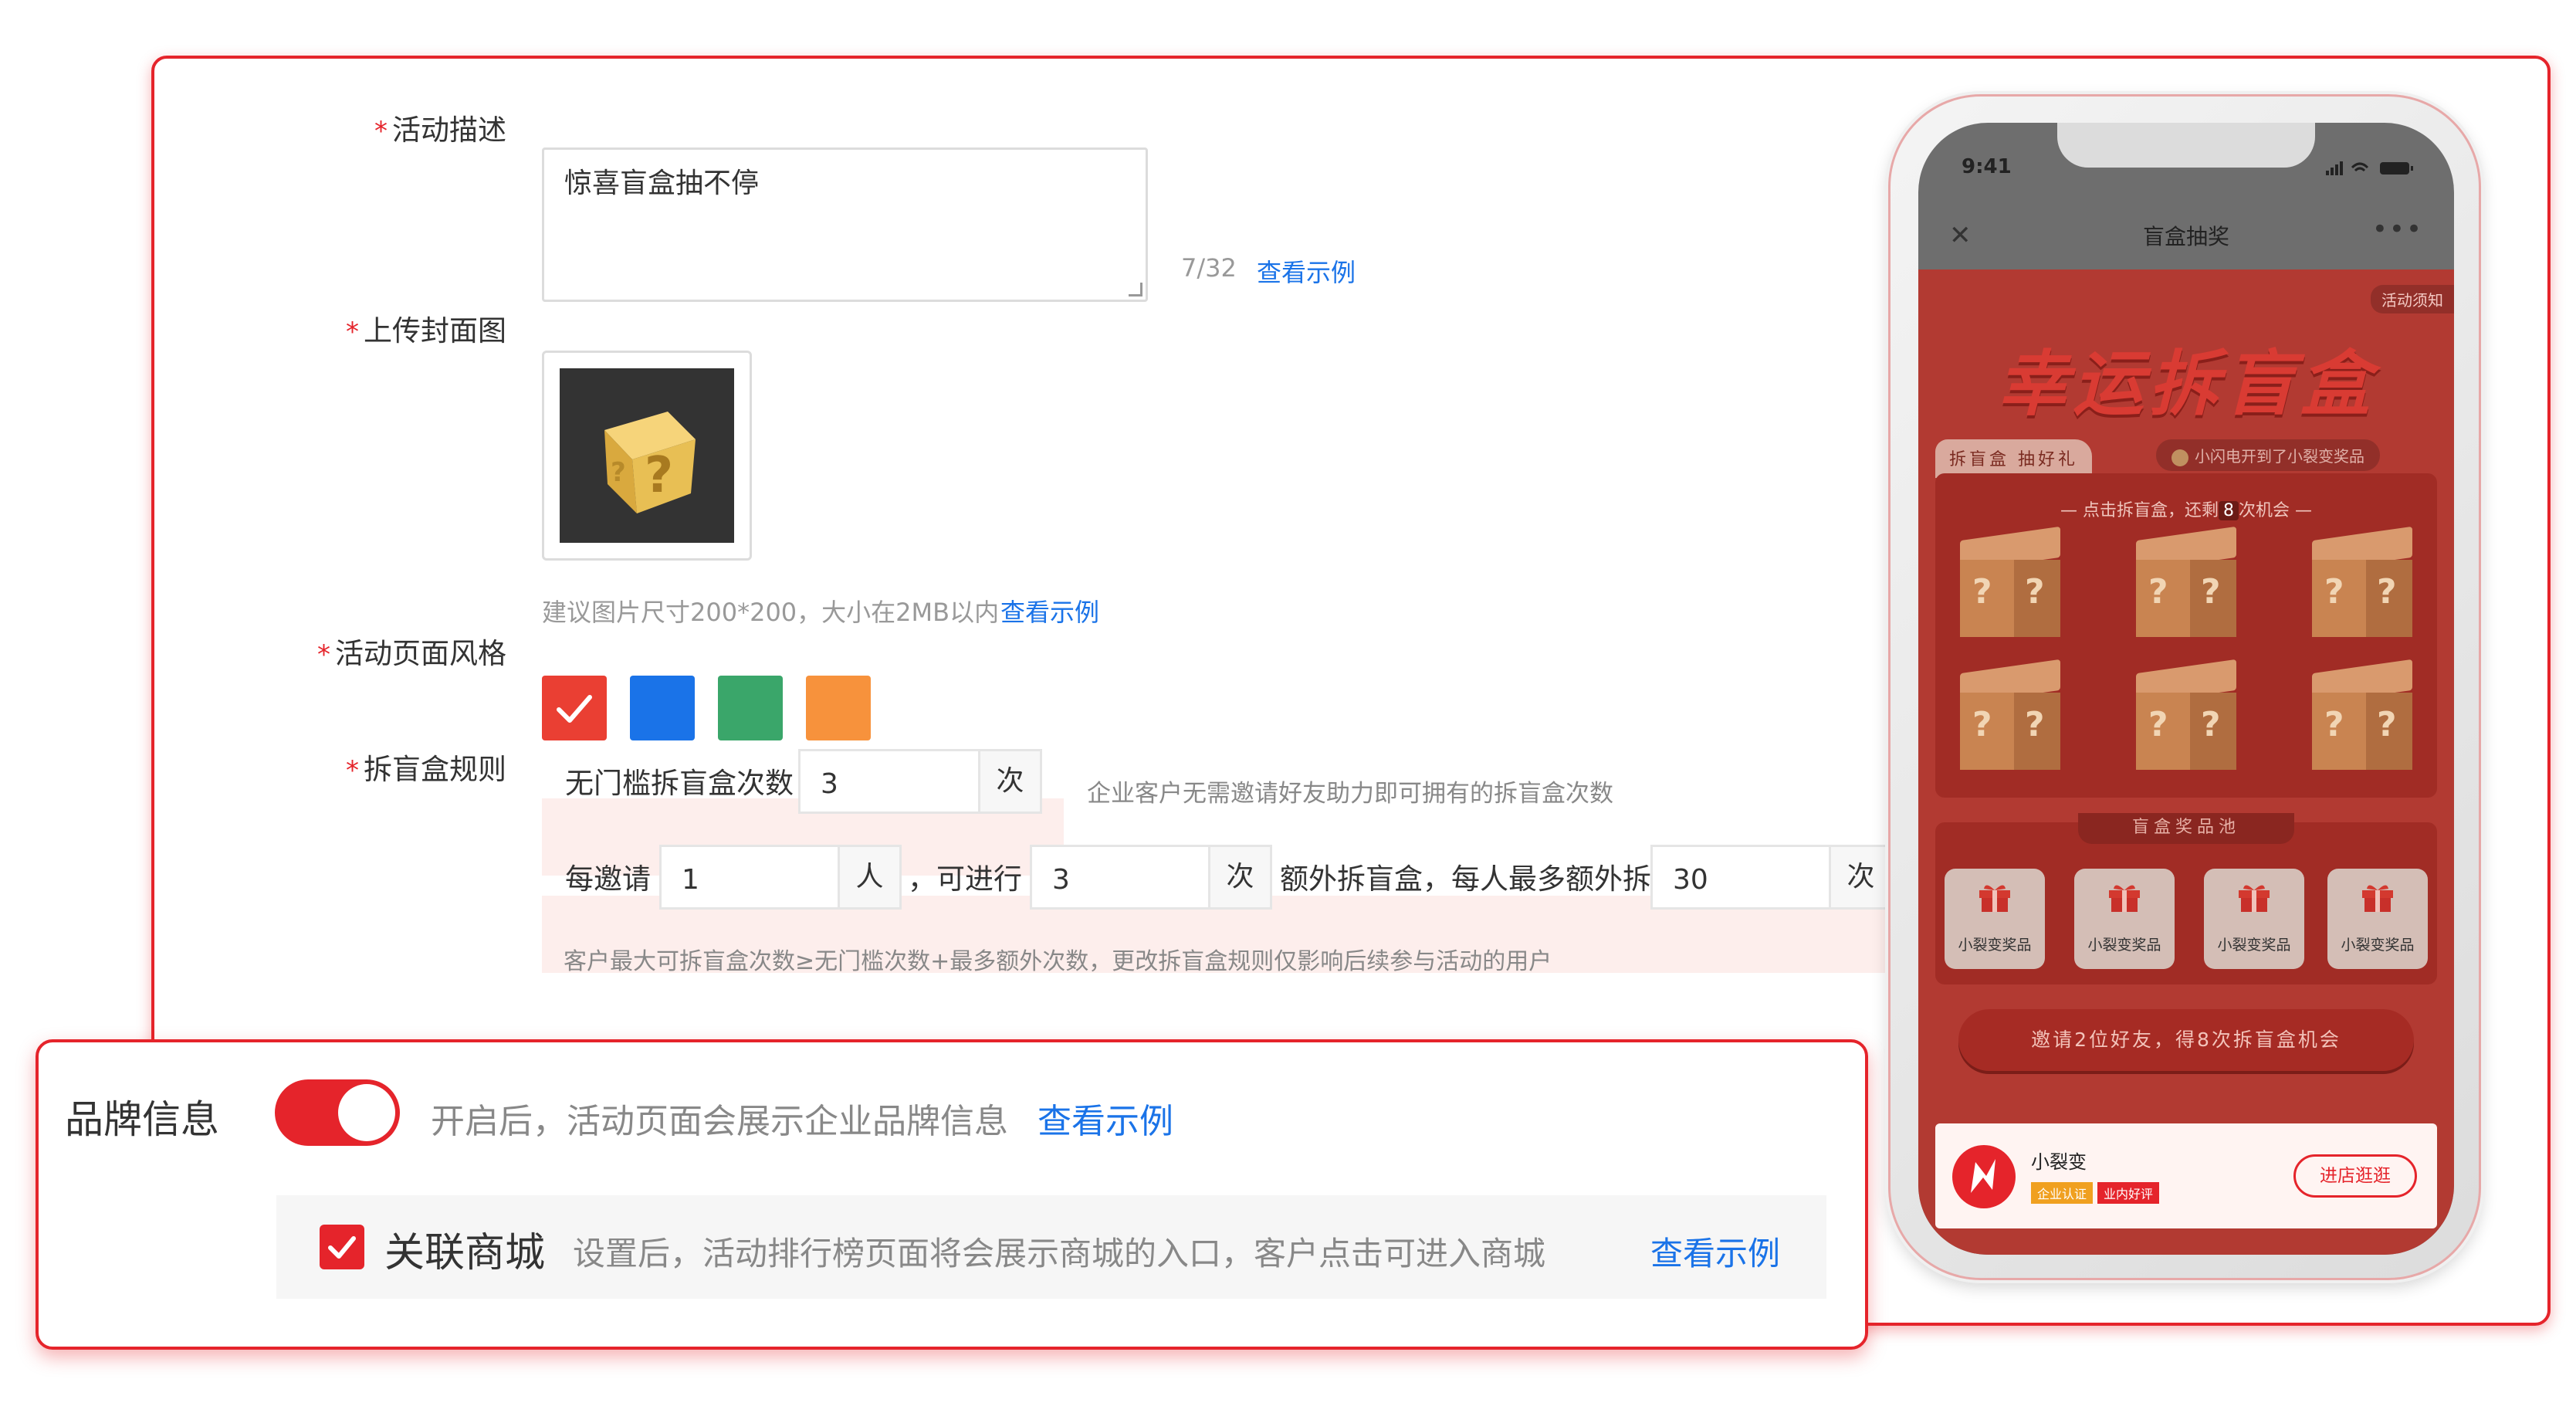 The height and width of the screenshot is (1413, 2576). I want to click on brand-info-title: 品牌信息, so click(142, 1119).